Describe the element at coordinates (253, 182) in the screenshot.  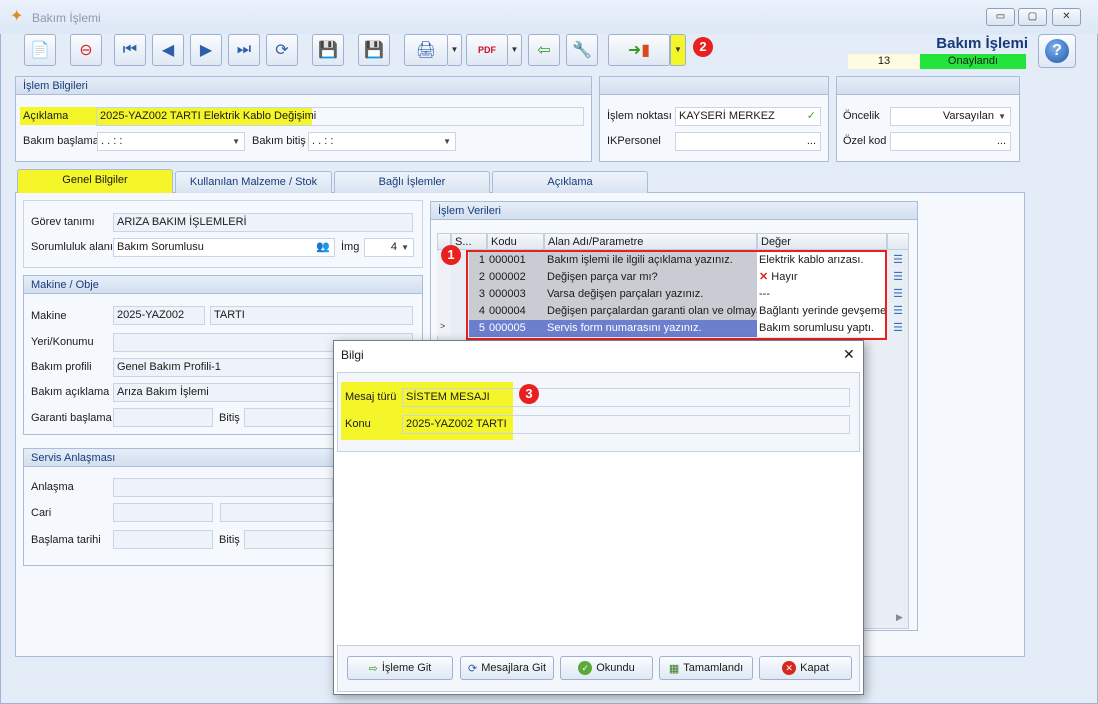
I see `tab-kullanilan-malzeme: Kullanılan Malzeme / Stok` at that location.